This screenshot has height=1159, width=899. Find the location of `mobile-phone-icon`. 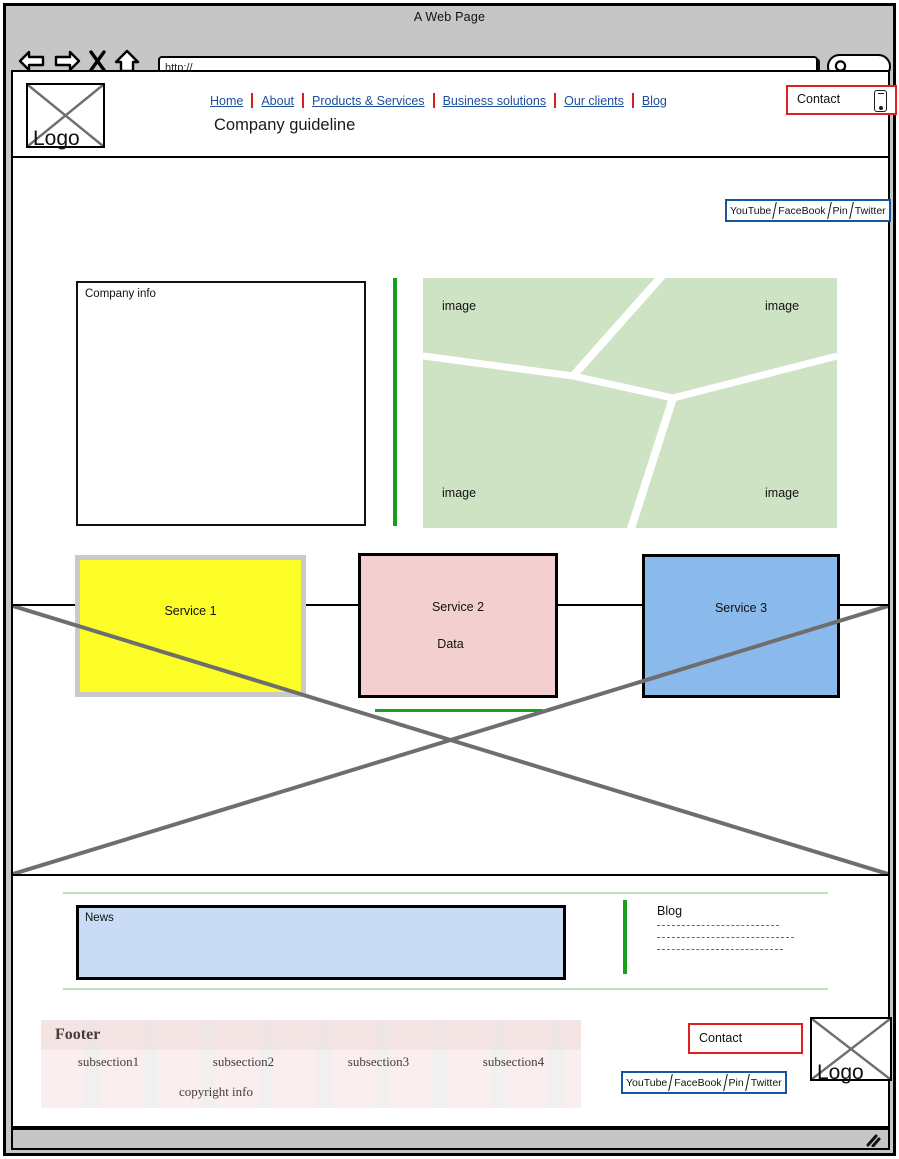

mobile-phone-icon is located at coordinates (880, 101).